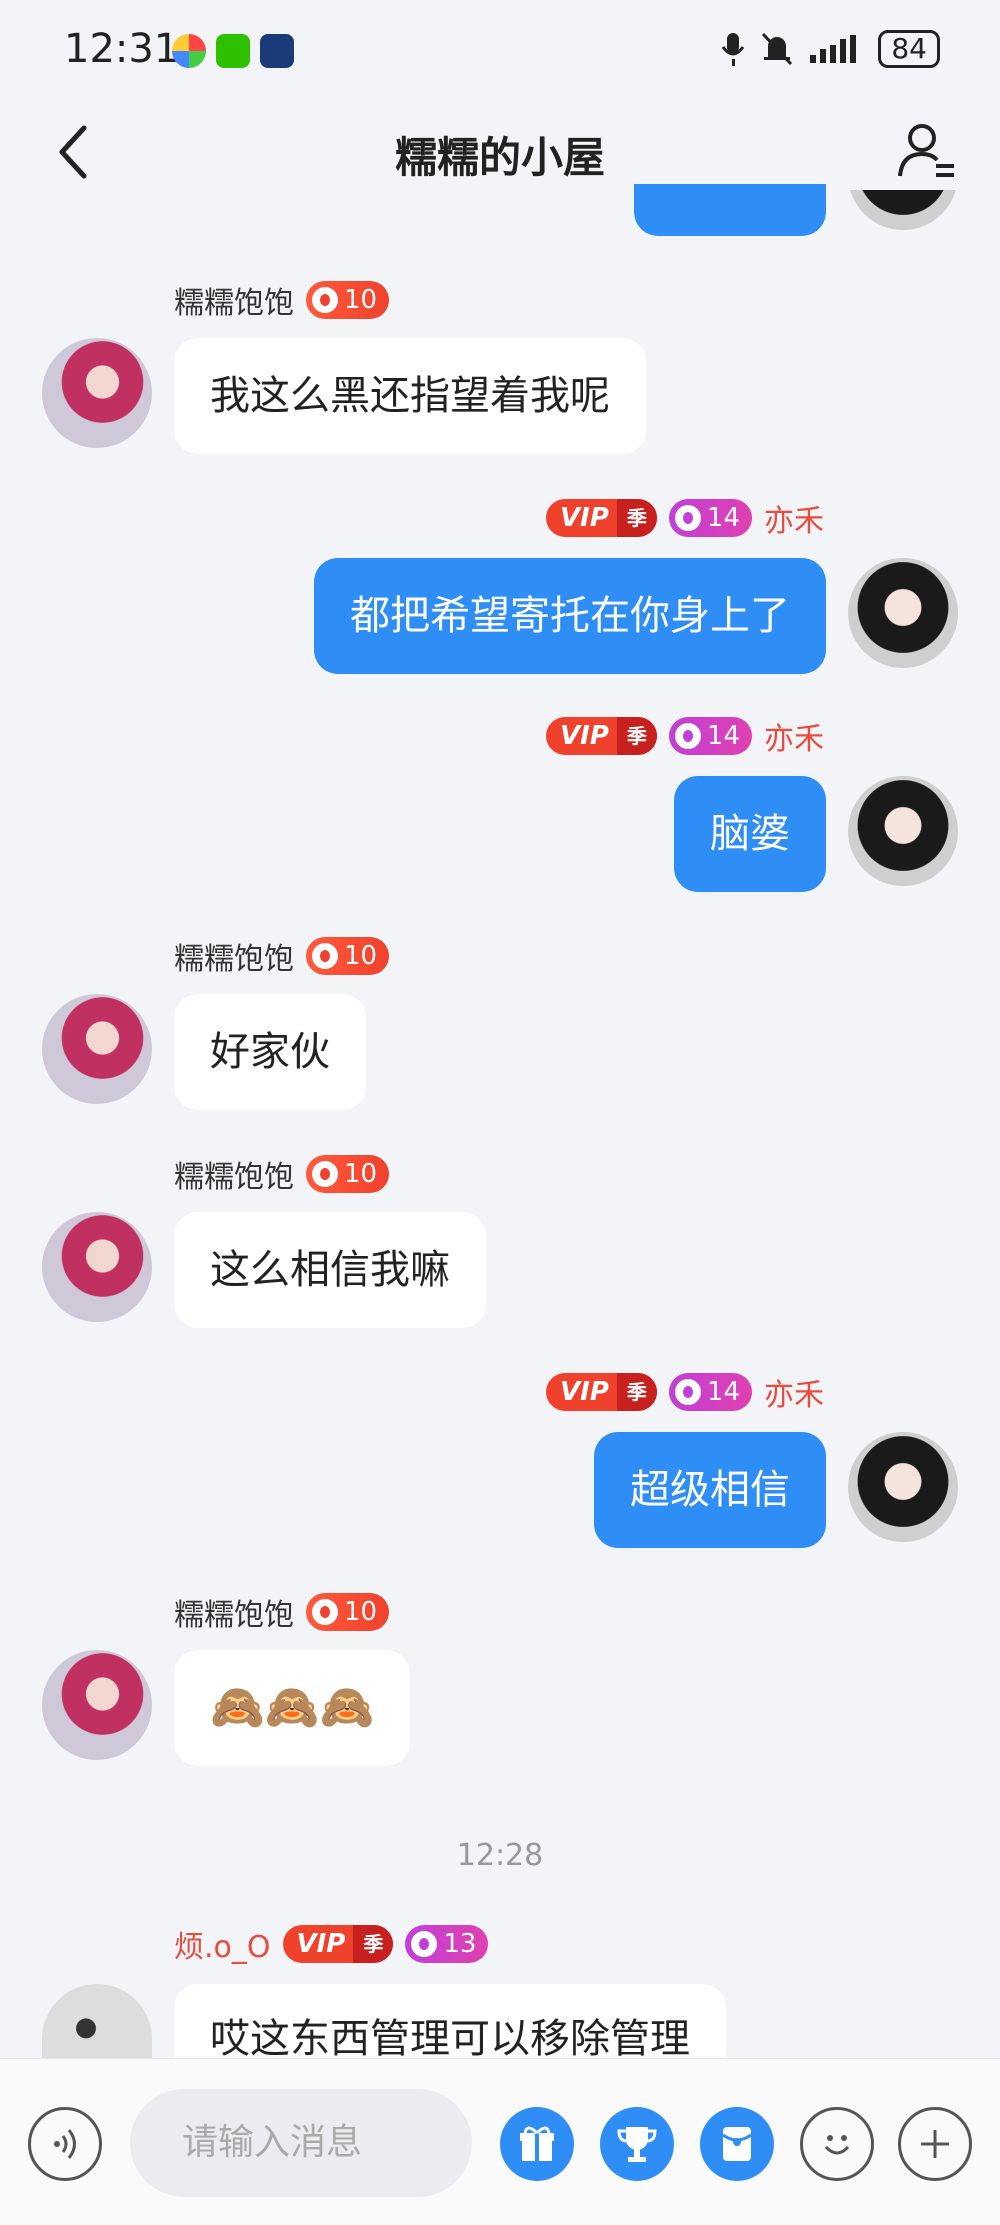  What do you see at coordinates (750, 834) in the screenshot?
I see `chat-bubble-out: 脑婆` at bounding box center [750, 834].